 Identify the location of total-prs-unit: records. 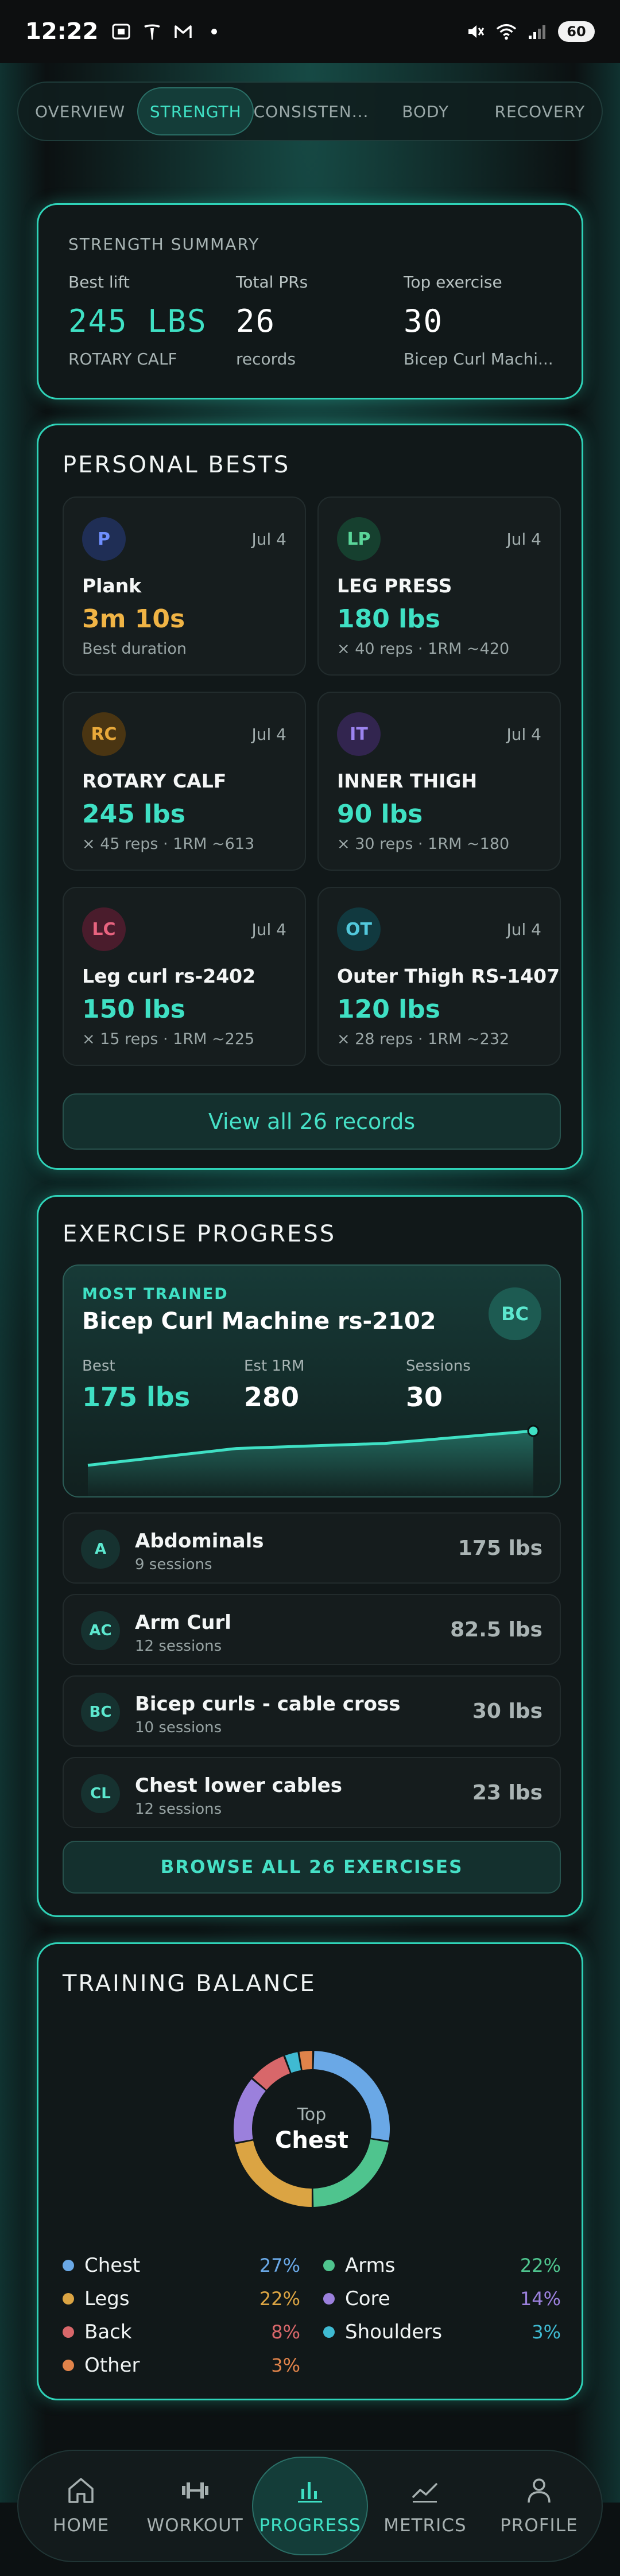
(266, 359).